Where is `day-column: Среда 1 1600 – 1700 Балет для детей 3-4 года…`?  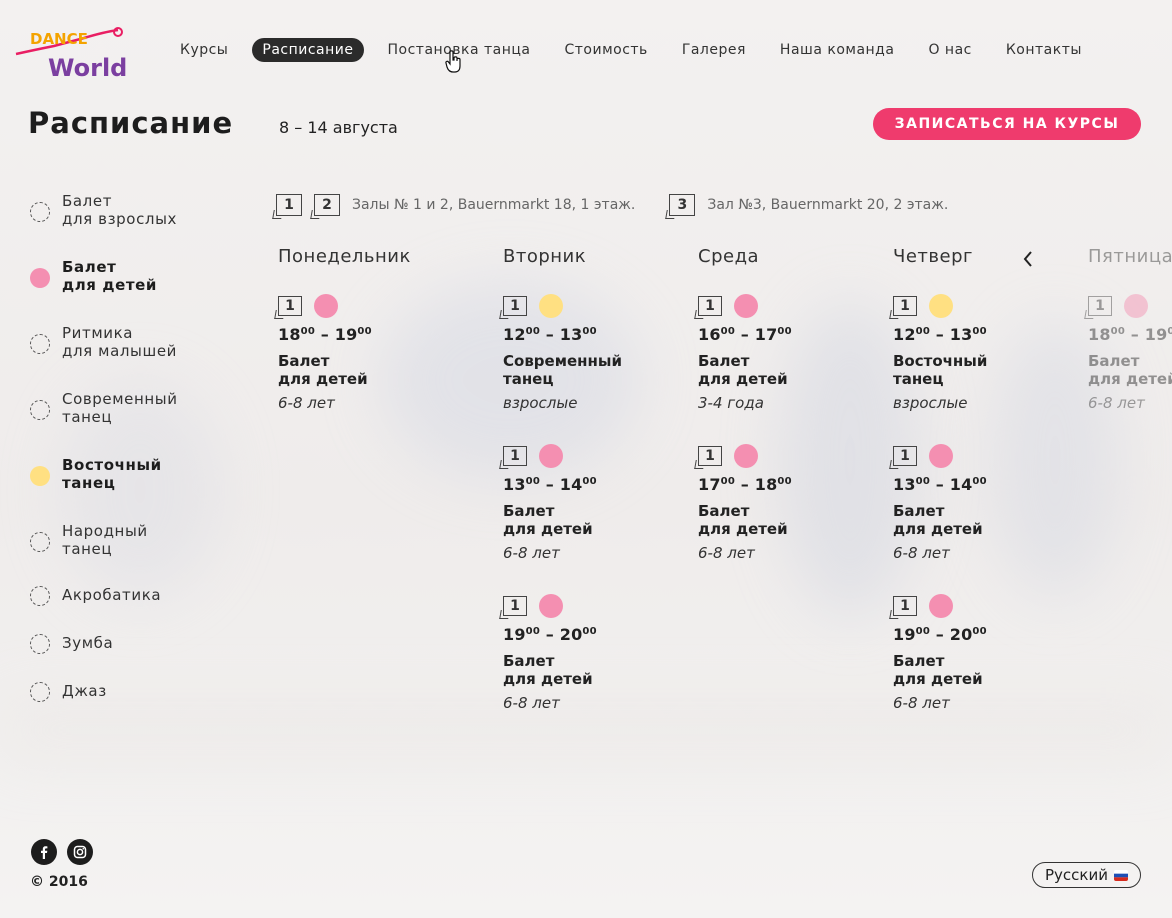 day-column: Среда 1 1600 – 1700 Балет для детей 3-4 года… is located at coordinates (788, 419).